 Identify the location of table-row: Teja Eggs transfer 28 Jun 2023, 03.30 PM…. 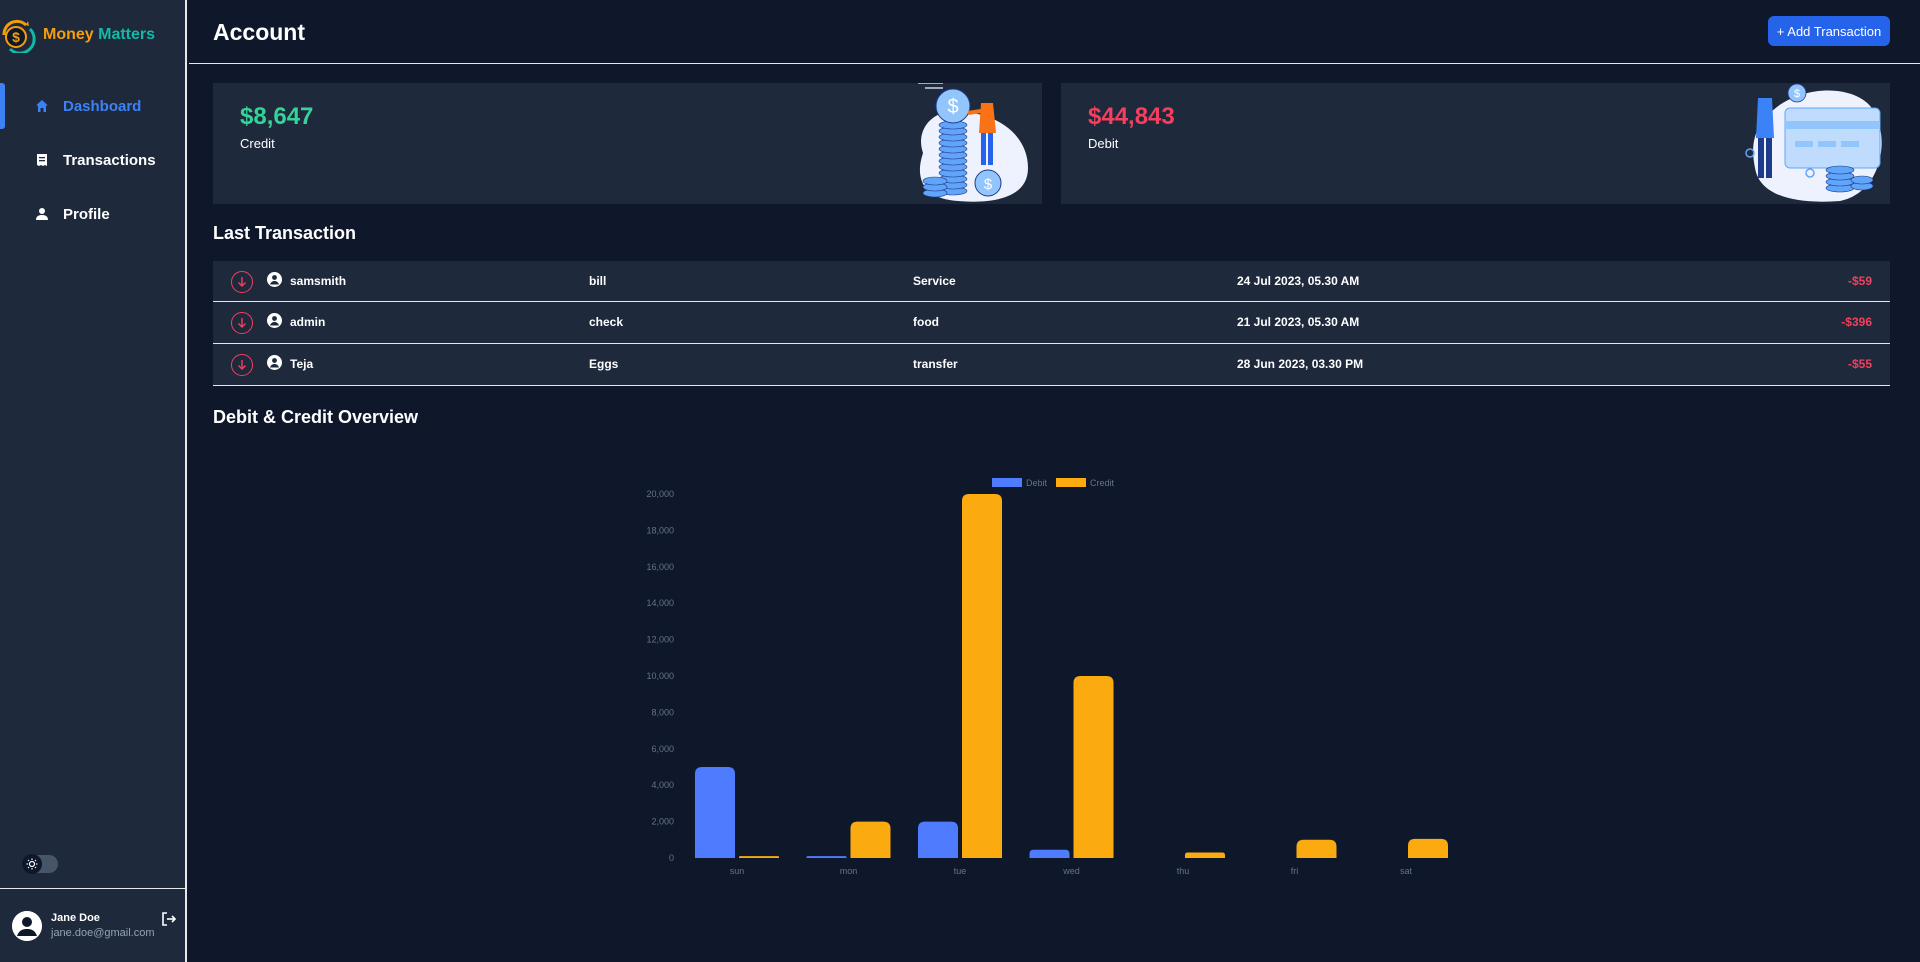
(1051, 365).